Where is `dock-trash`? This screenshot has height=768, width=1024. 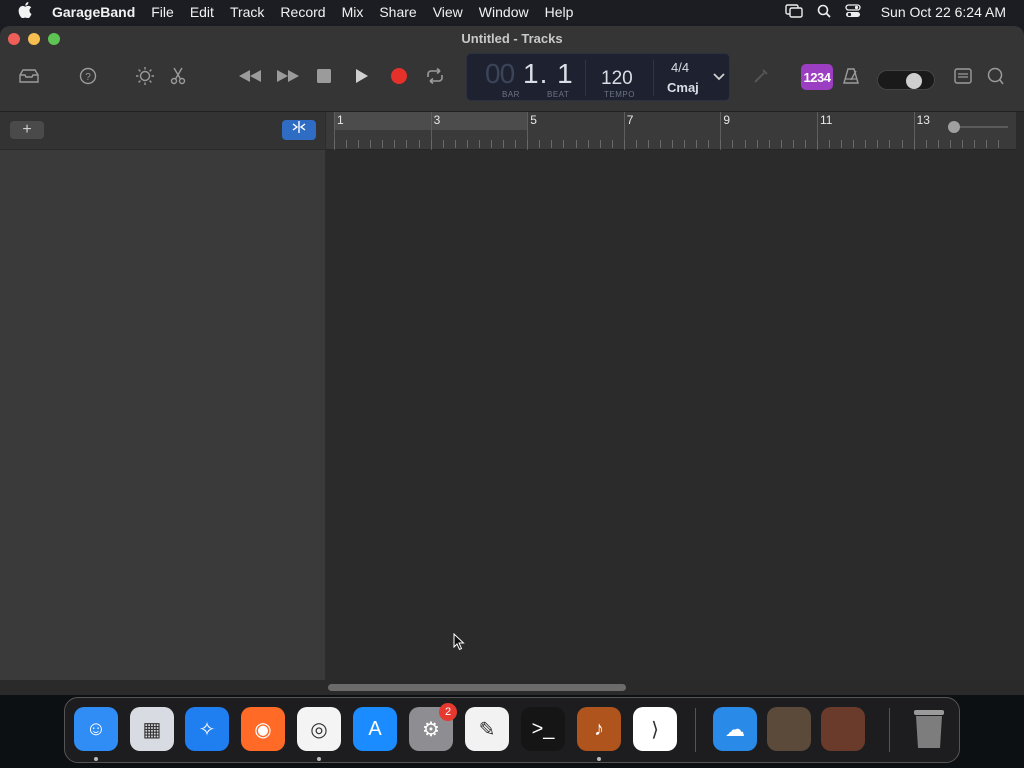
dock-trash is located at coordinates (929, 729).